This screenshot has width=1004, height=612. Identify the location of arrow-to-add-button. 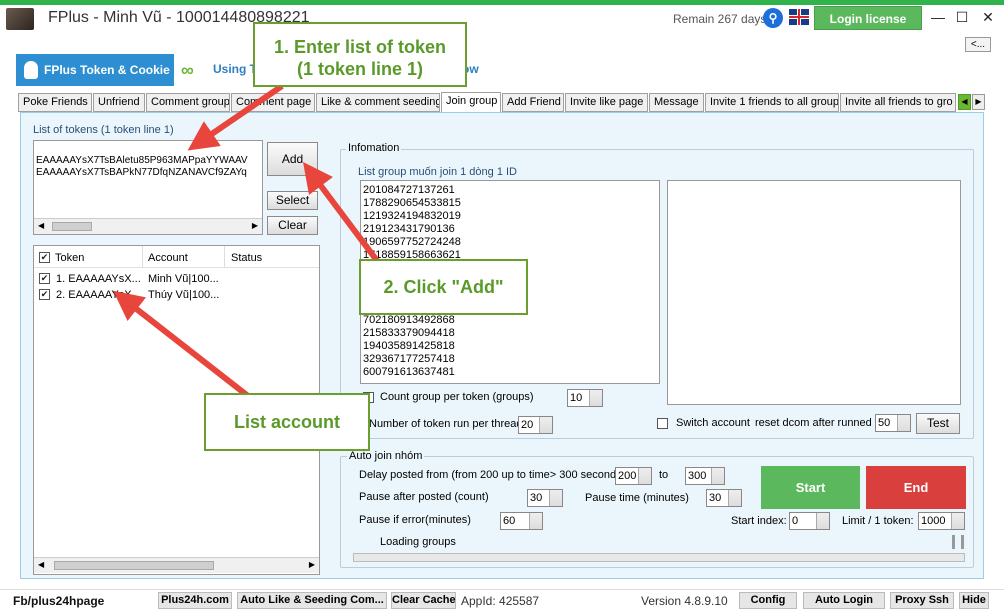
(342, 213).